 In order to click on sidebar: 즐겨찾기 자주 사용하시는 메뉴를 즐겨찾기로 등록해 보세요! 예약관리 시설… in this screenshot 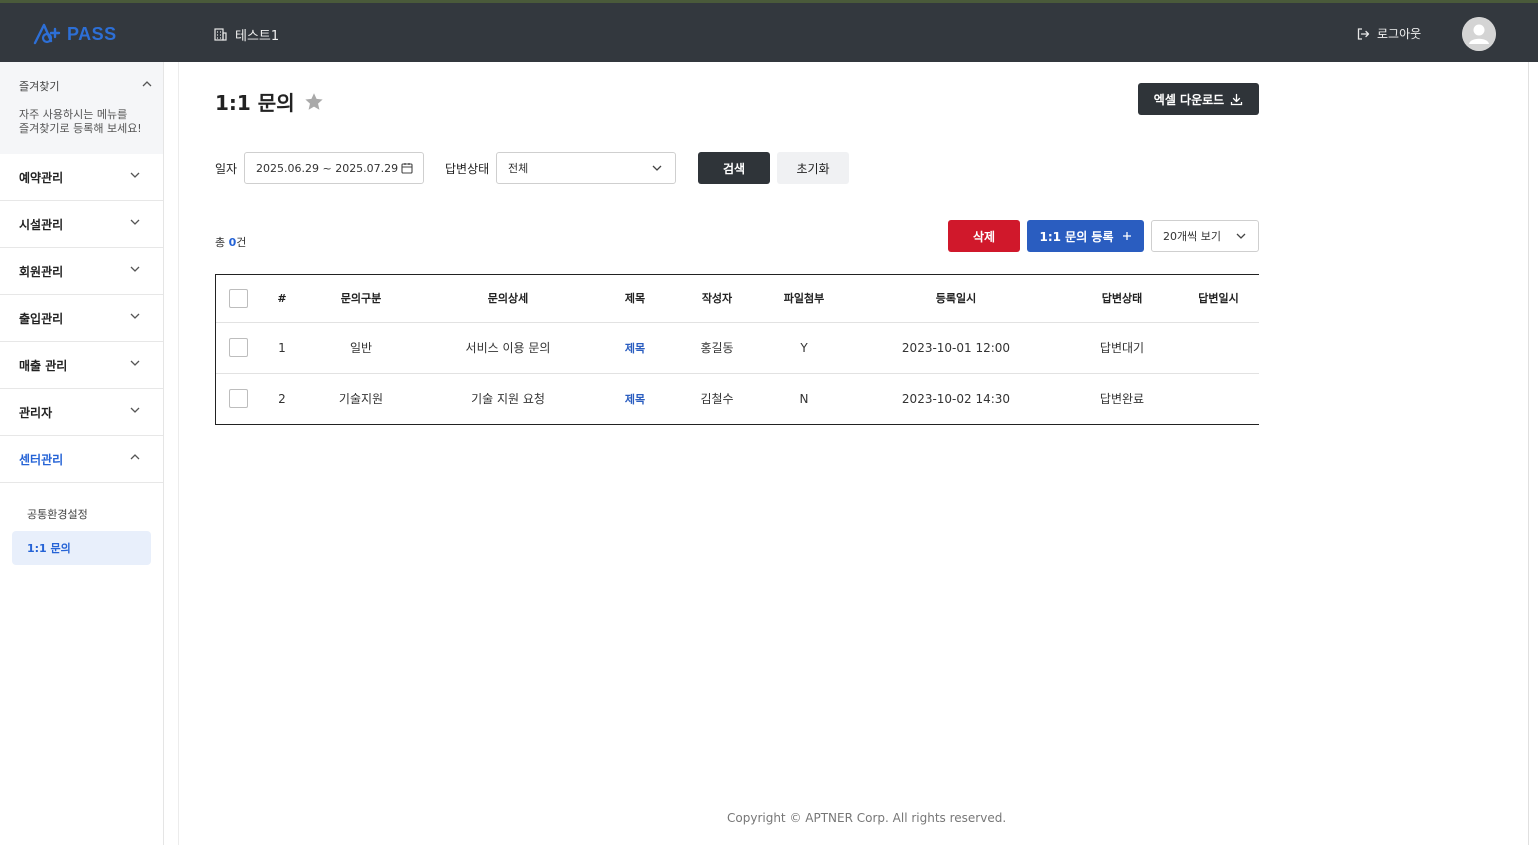, I will do `click(82, 453)`.